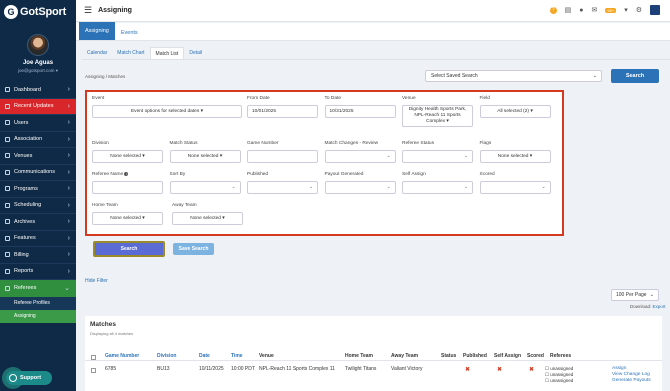  What do you see at coordinates (205, 156) in the screenshot?
I see `match-status-dropdown: None selected ▾` at bounding box center [205, 156].